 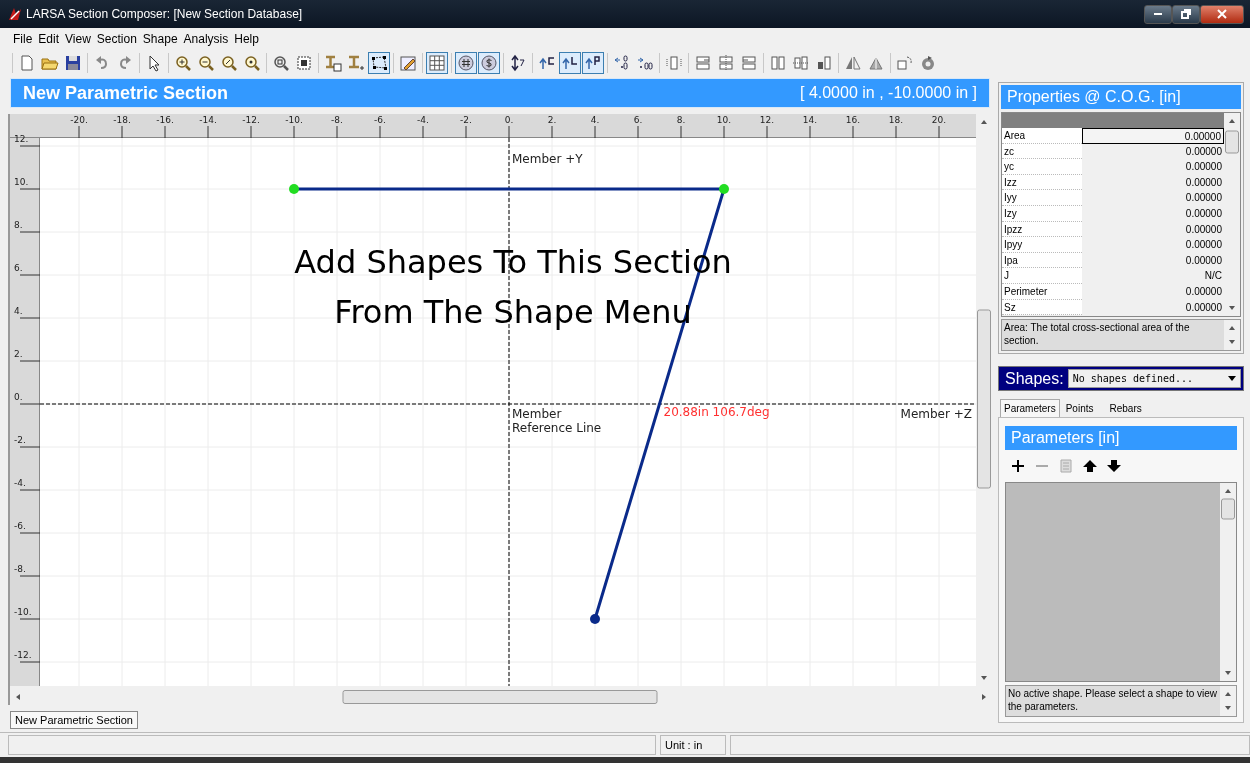 What do you see at coordinates (801, 63) in the screenshot?
I see `align-middle-icon` at bounding box center [801, 63].